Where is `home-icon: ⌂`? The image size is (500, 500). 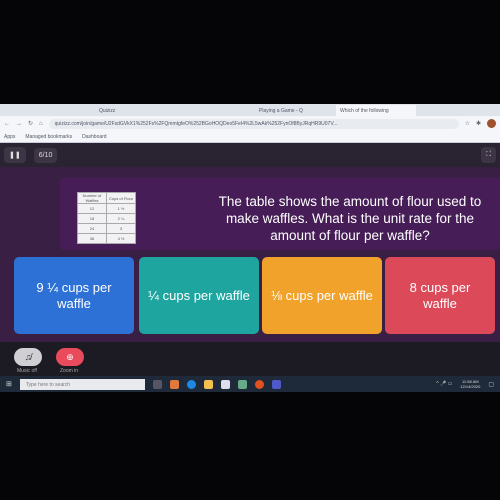
home-icon: ⌂ is located at coordinates (41, 124).